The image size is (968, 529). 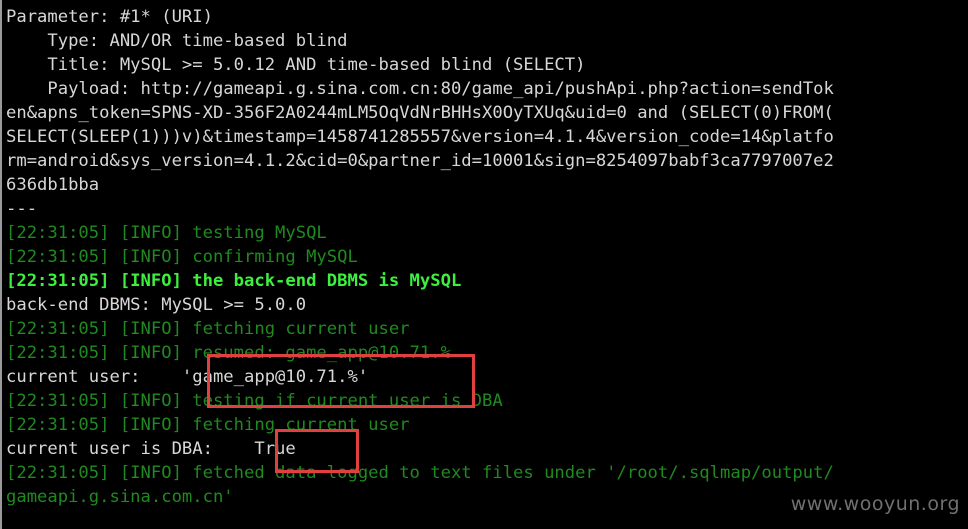 What do you see at coordinates (53, 185) in the screenshot?
I see `terminal-line: 636db1bba` at bounding box center [53, 185].